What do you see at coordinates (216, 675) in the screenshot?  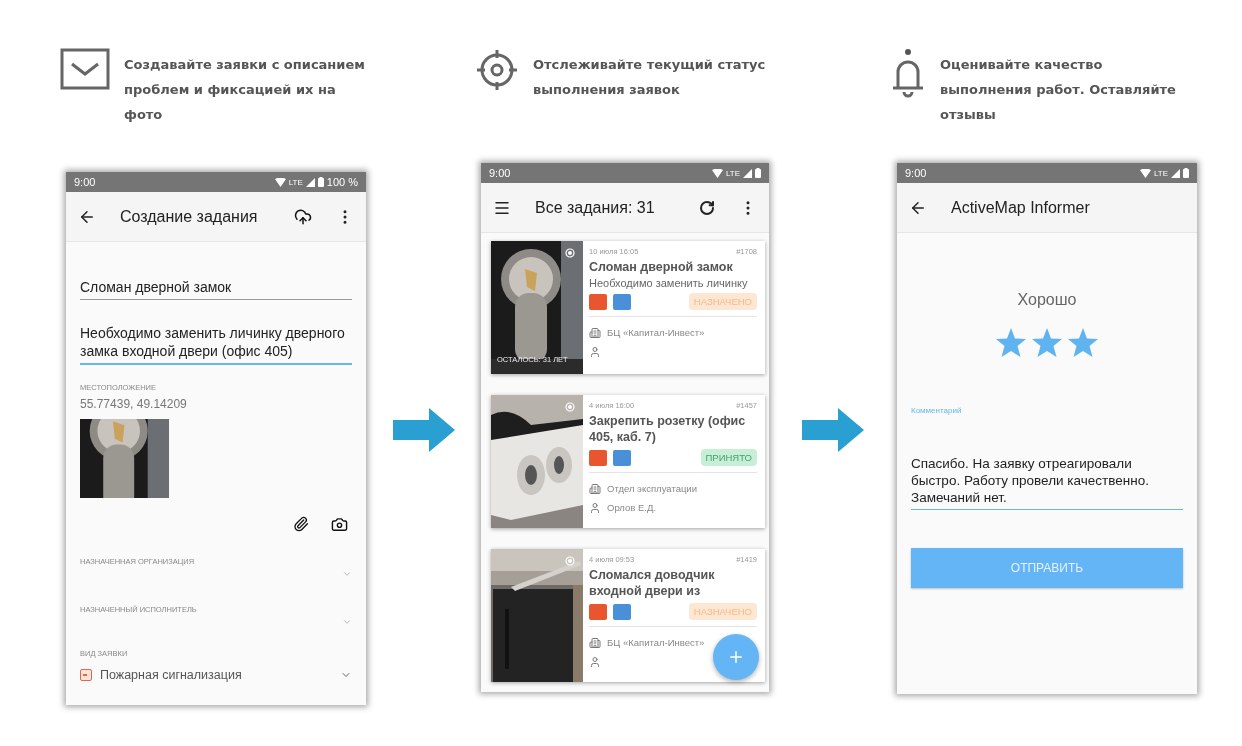 I see `type-value: Пожарная сигнализация` at bounding box center [216, 675].